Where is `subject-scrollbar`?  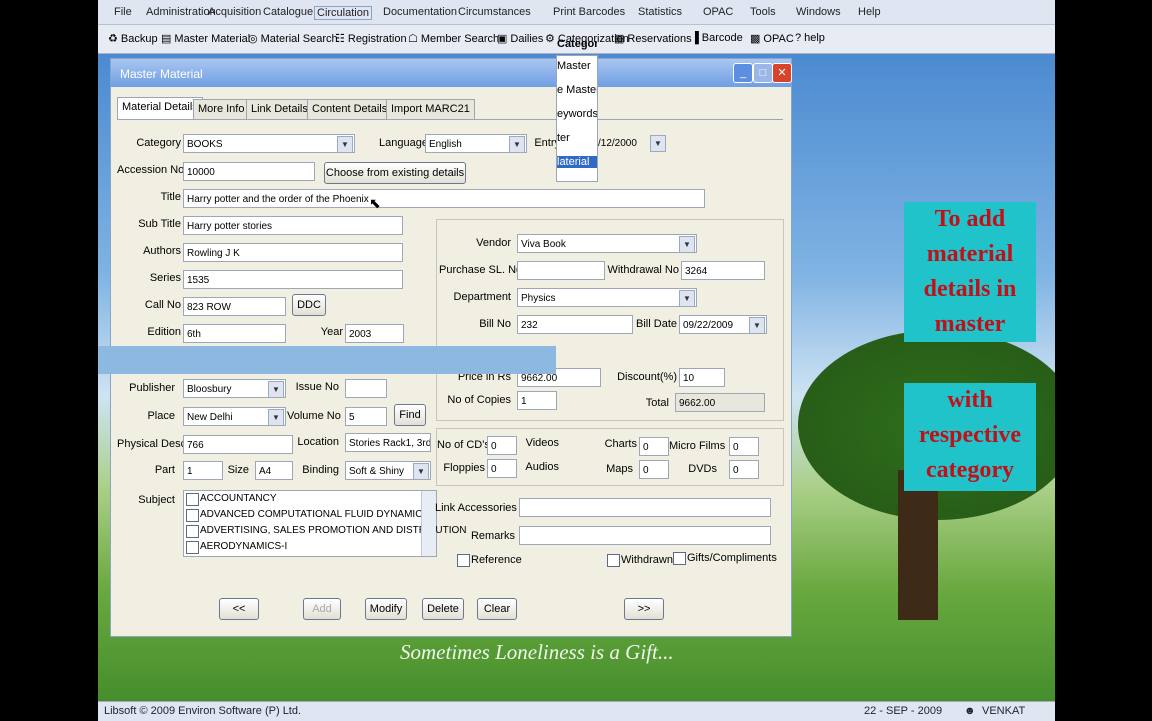 subject-scrollbar is located at coordinates (428, 523).